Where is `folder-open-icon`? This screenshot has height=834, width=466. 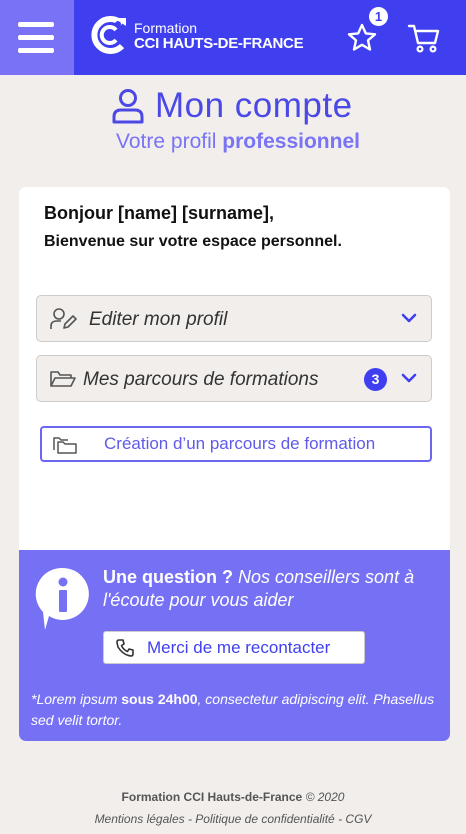 folder-open-icon is located at coordinates (63, 379).